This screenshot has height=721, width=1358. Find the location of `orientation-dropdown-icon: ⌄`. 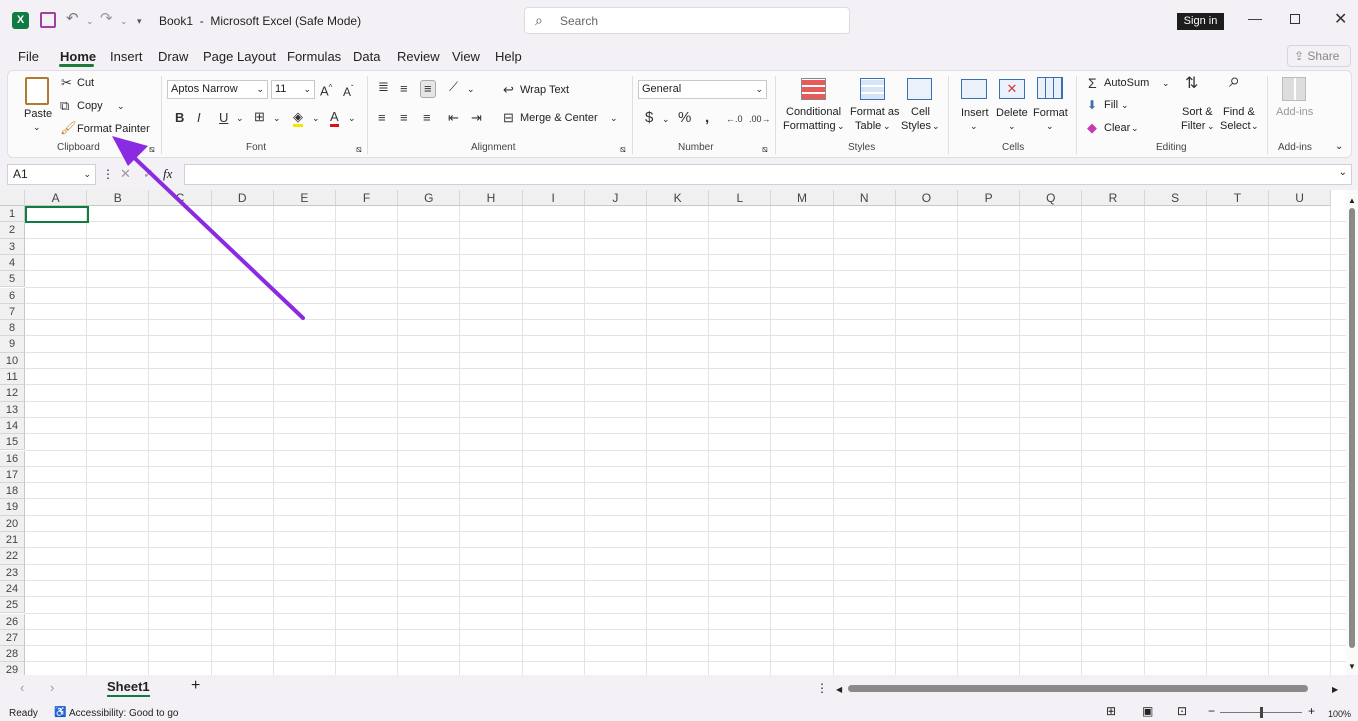

orientation-dropdown-icon: ⌄ is located at coordinates (471, 89).